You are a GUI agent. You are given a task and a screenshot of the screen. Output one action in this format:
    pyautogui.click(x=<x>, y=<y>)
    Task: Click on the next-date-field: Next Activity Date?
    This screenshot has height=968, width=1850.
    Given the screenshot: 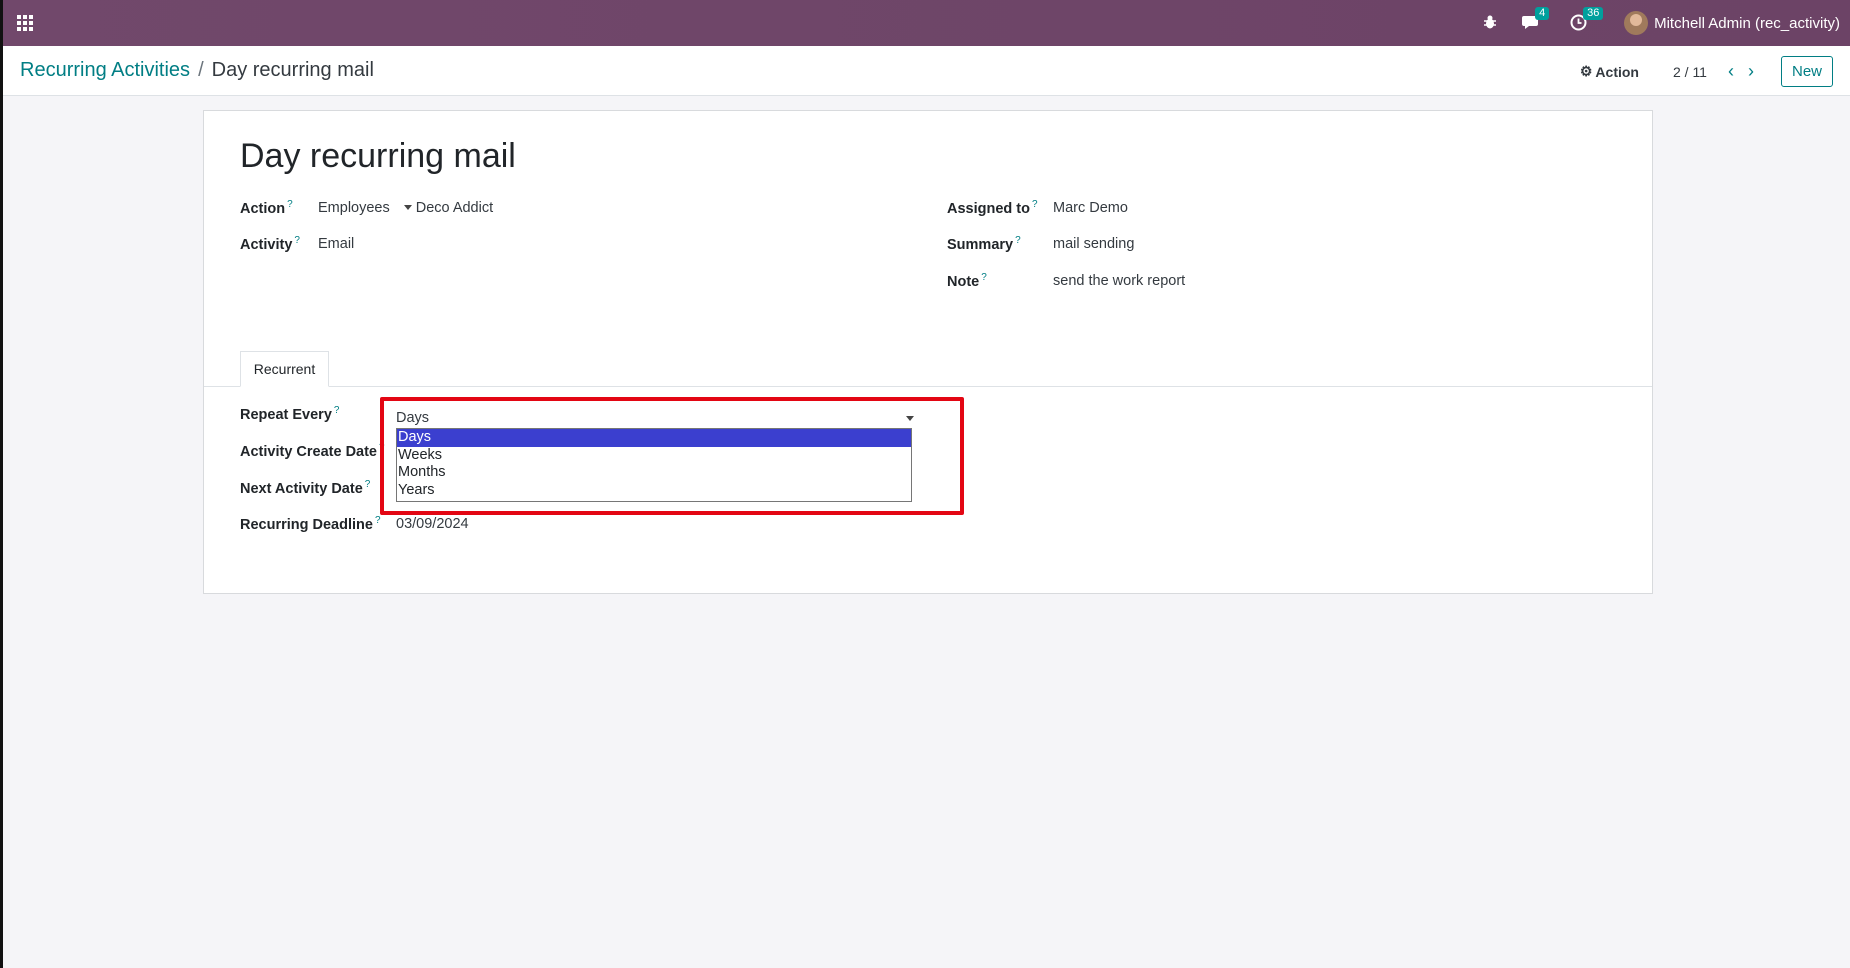 What is the action you would take?
    pyautogui.click(x=305, y=488)
    